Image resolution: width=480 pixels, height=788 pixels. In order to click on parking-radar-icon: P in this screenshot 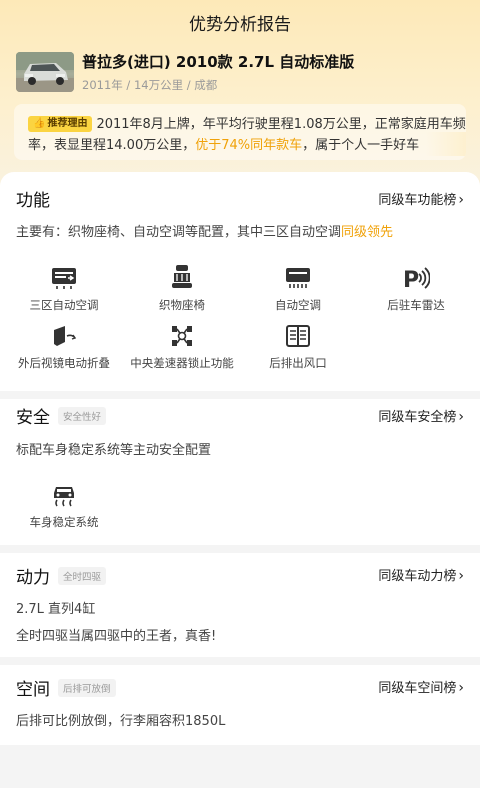, I will do `click(416, 278)`.